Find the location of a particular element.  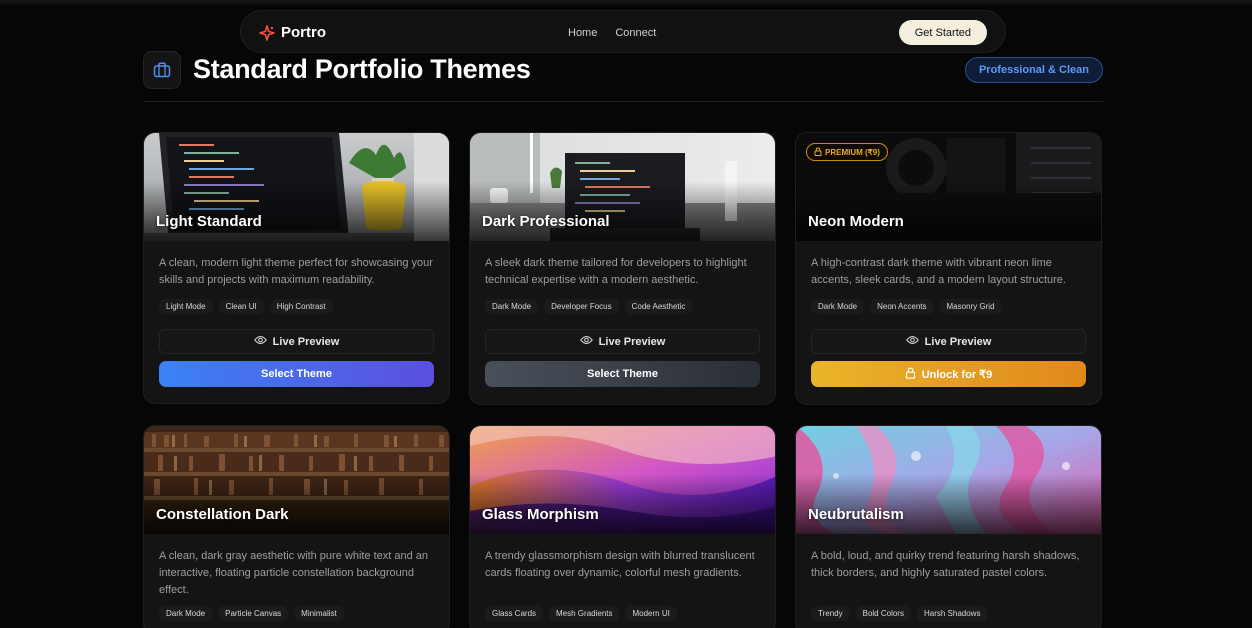

get-started-button: Get Started is located at coordinates (942, 32).